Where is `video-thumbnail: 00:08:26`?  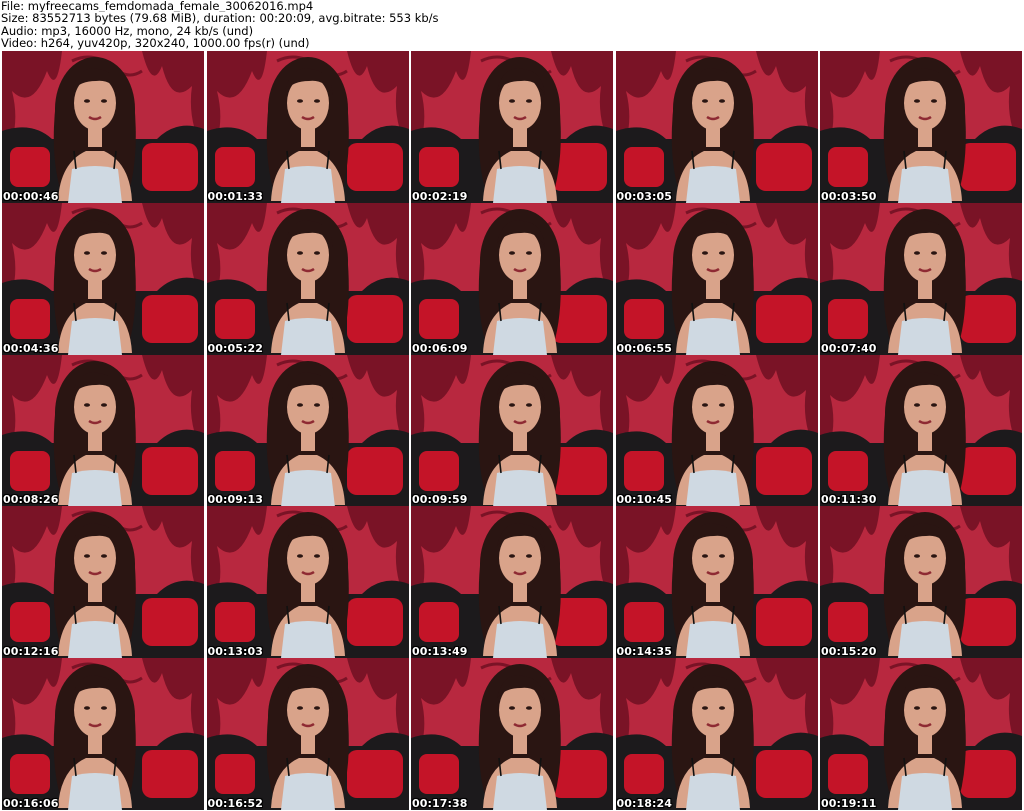 video-thumbnail: 00:08:26 is located at coordinates (103, 430).